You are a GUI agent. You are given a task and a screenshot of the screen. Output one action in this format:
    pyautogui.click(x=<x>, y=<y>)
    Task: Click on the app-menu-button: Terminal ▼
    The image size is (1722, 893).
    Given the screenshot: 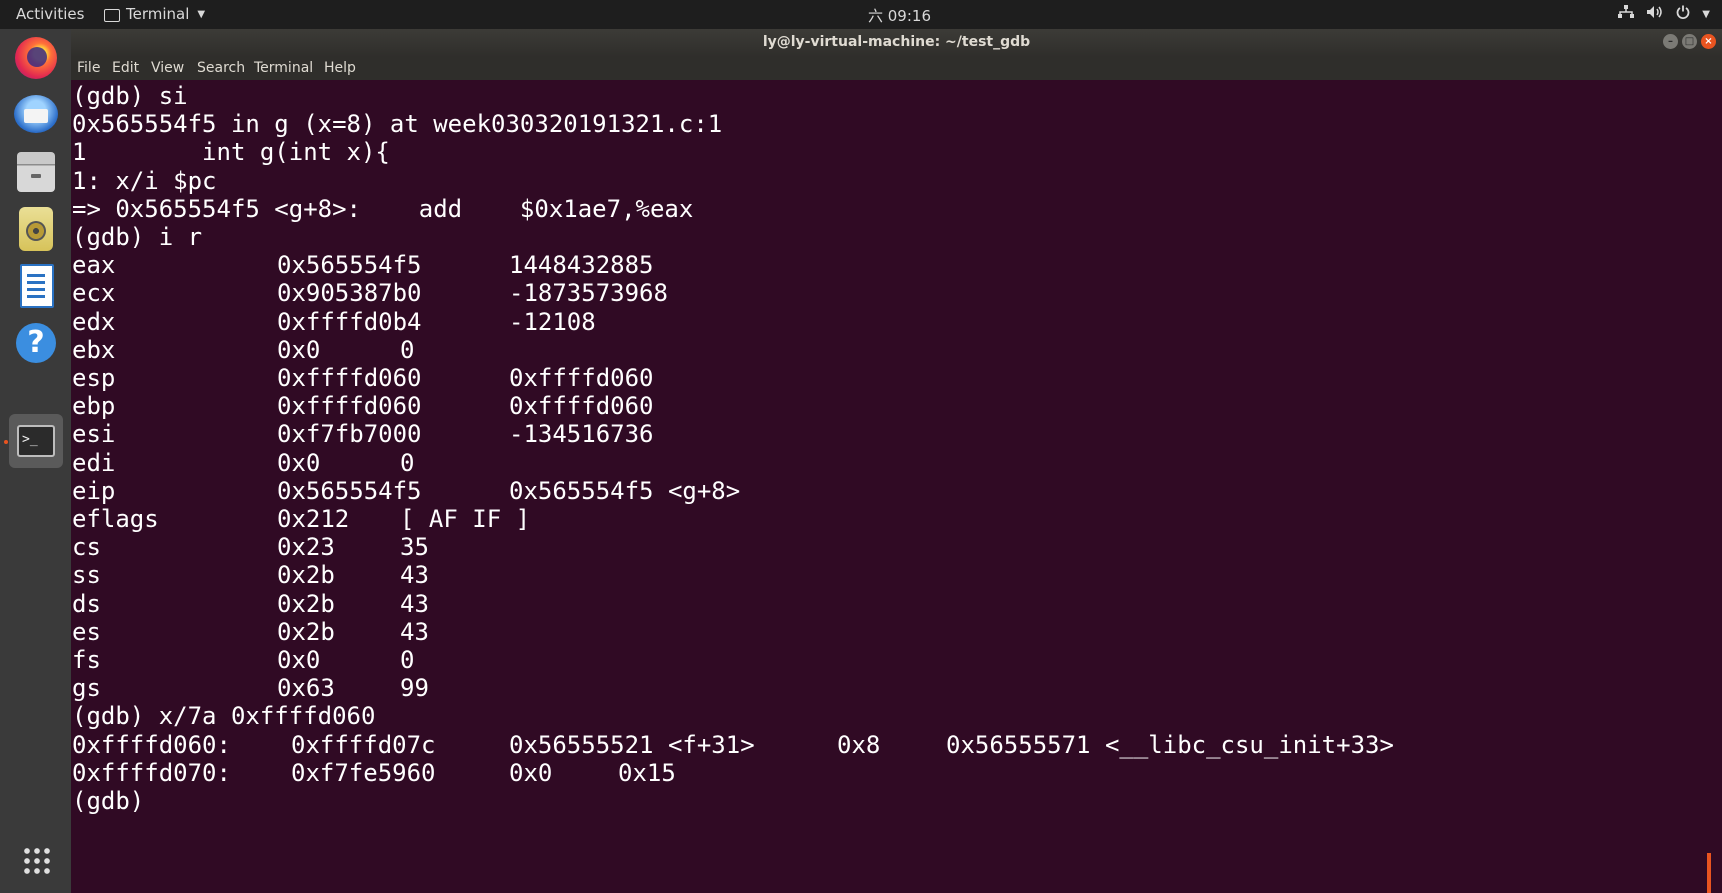 What is the action you would take?
    pyautogui.click(x=154, y=14)
    